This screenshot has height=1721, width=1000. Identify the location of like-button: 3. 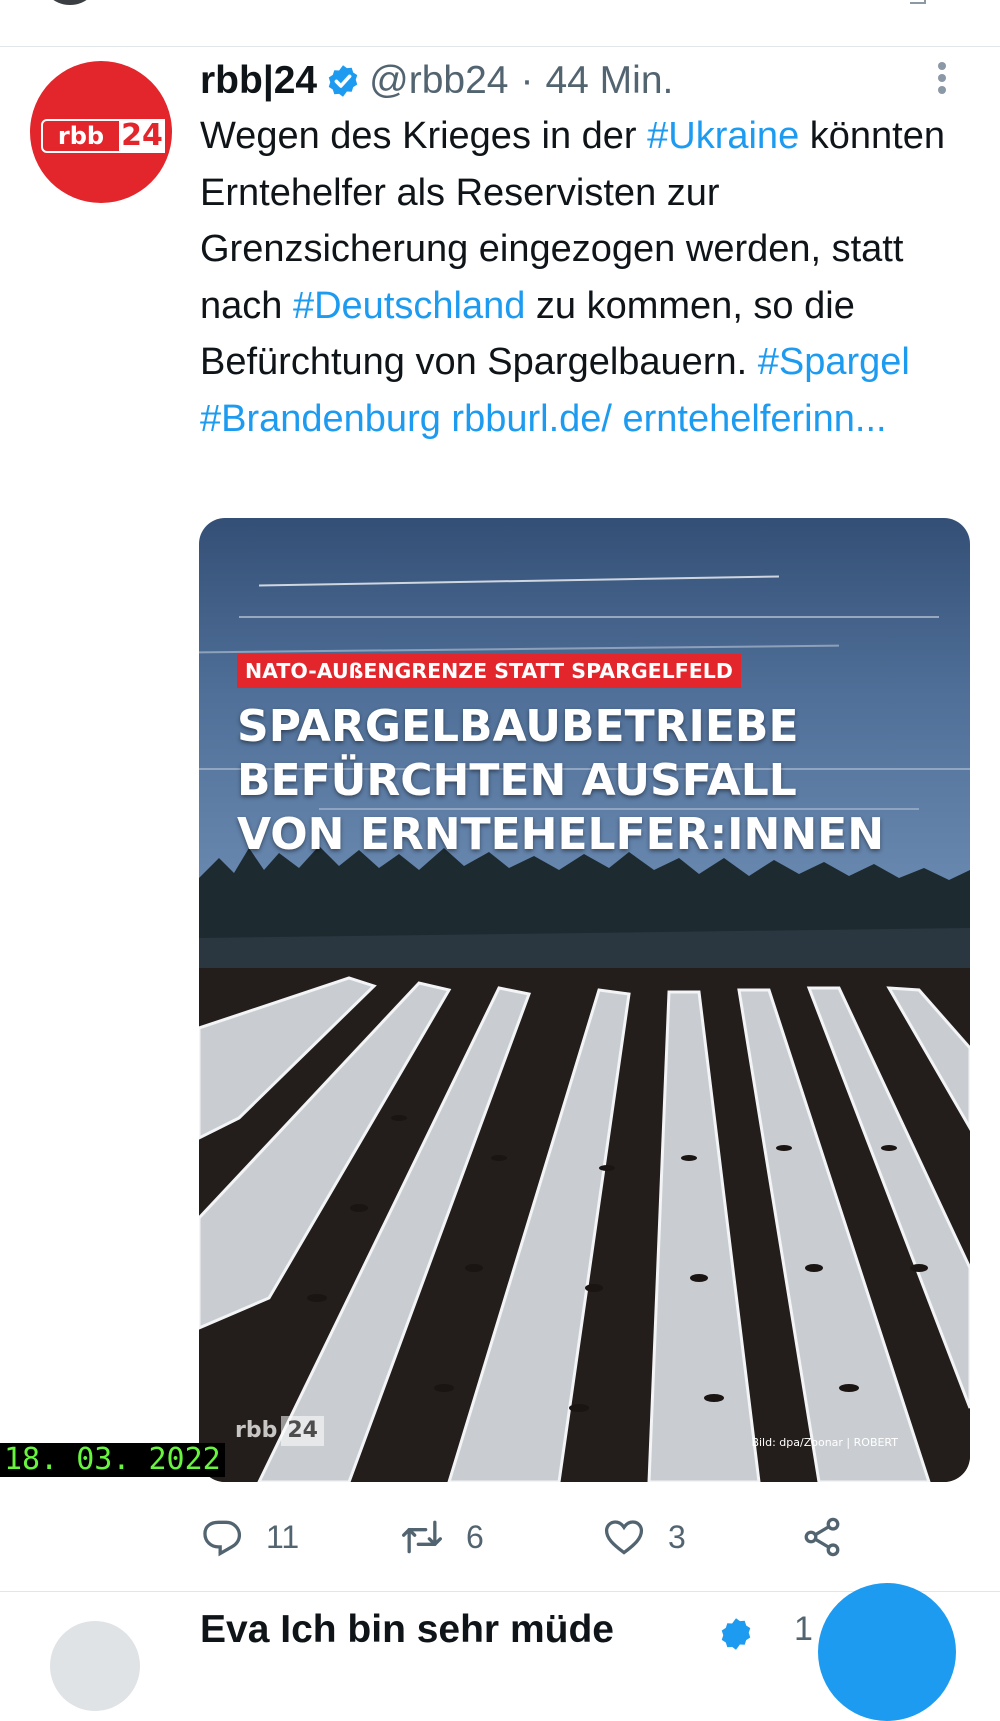
(644, 1537).